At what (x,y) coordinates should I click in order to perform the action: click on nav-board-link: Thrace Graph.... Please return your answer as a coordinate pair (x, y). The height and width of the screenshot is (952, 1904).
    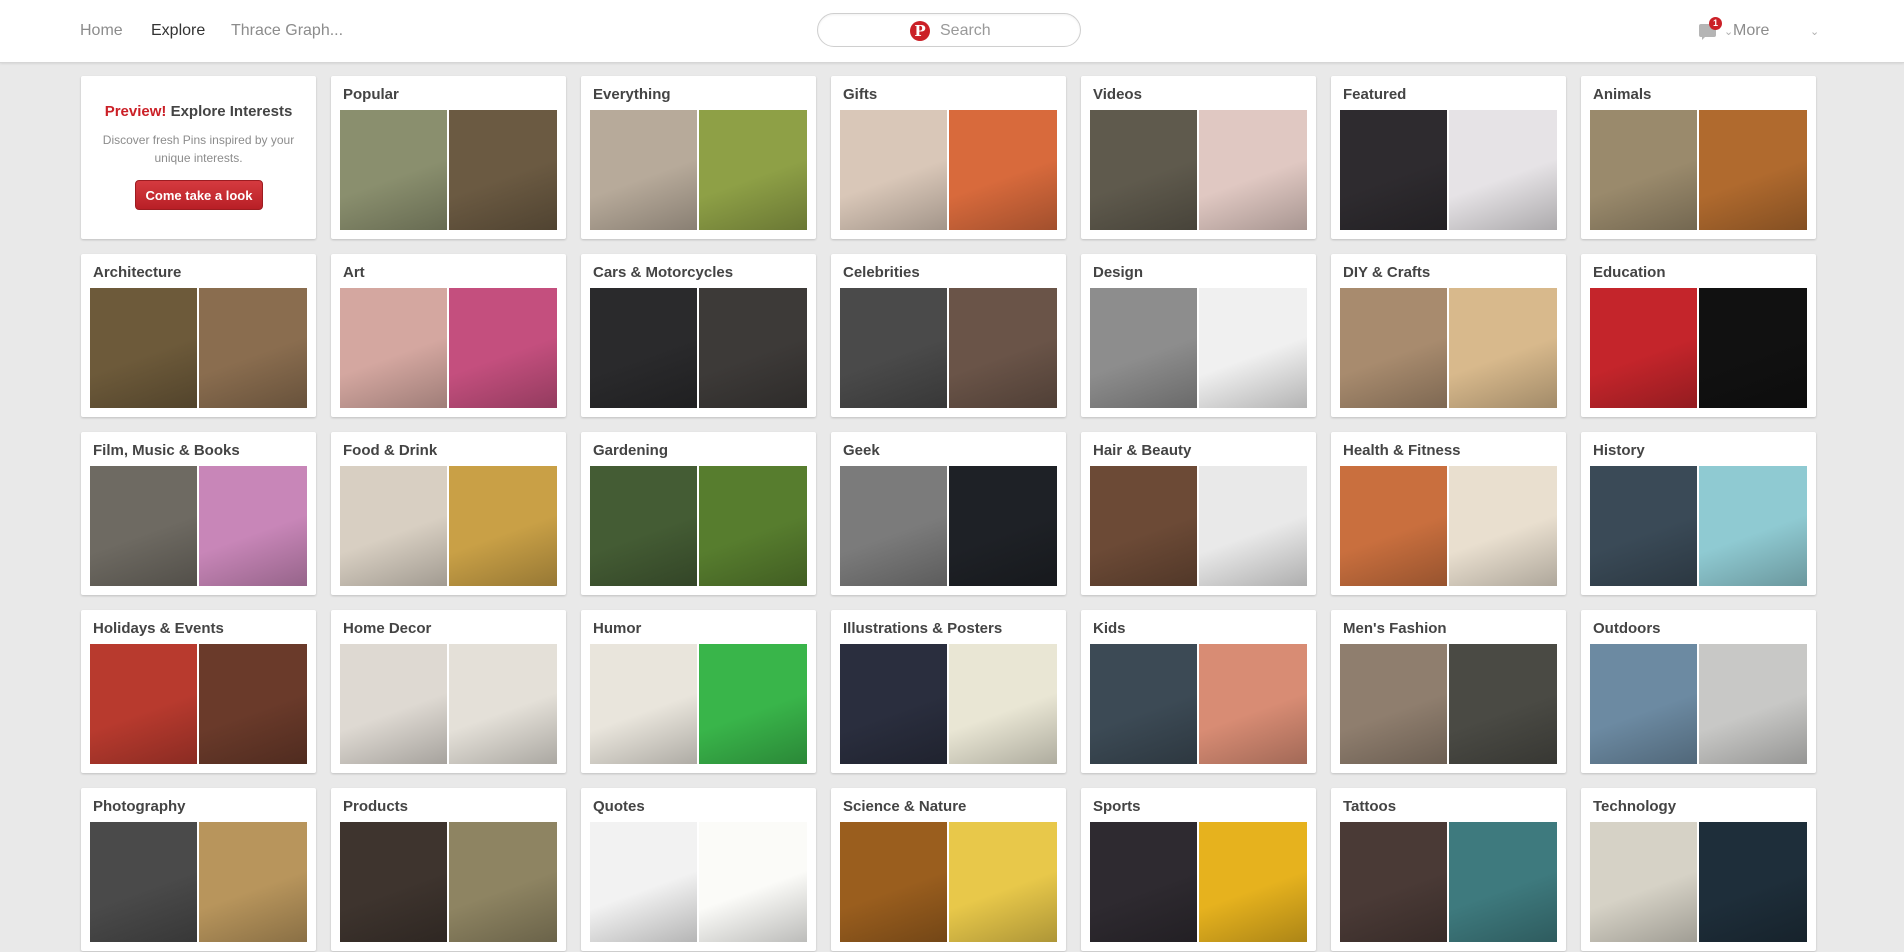
    Looking at the image, I should click on (287, 31).